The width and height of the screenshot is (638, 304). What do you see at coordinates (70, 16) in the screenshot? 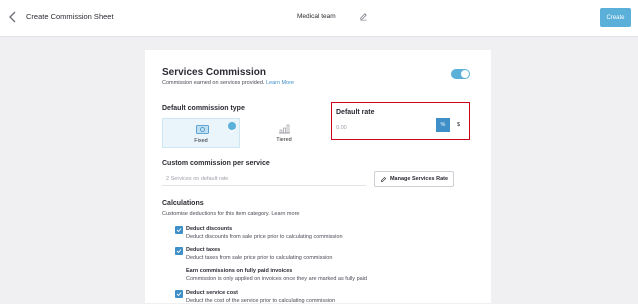
I see `page-title: Create Commission Sheet` at bounding box center [70, 16].